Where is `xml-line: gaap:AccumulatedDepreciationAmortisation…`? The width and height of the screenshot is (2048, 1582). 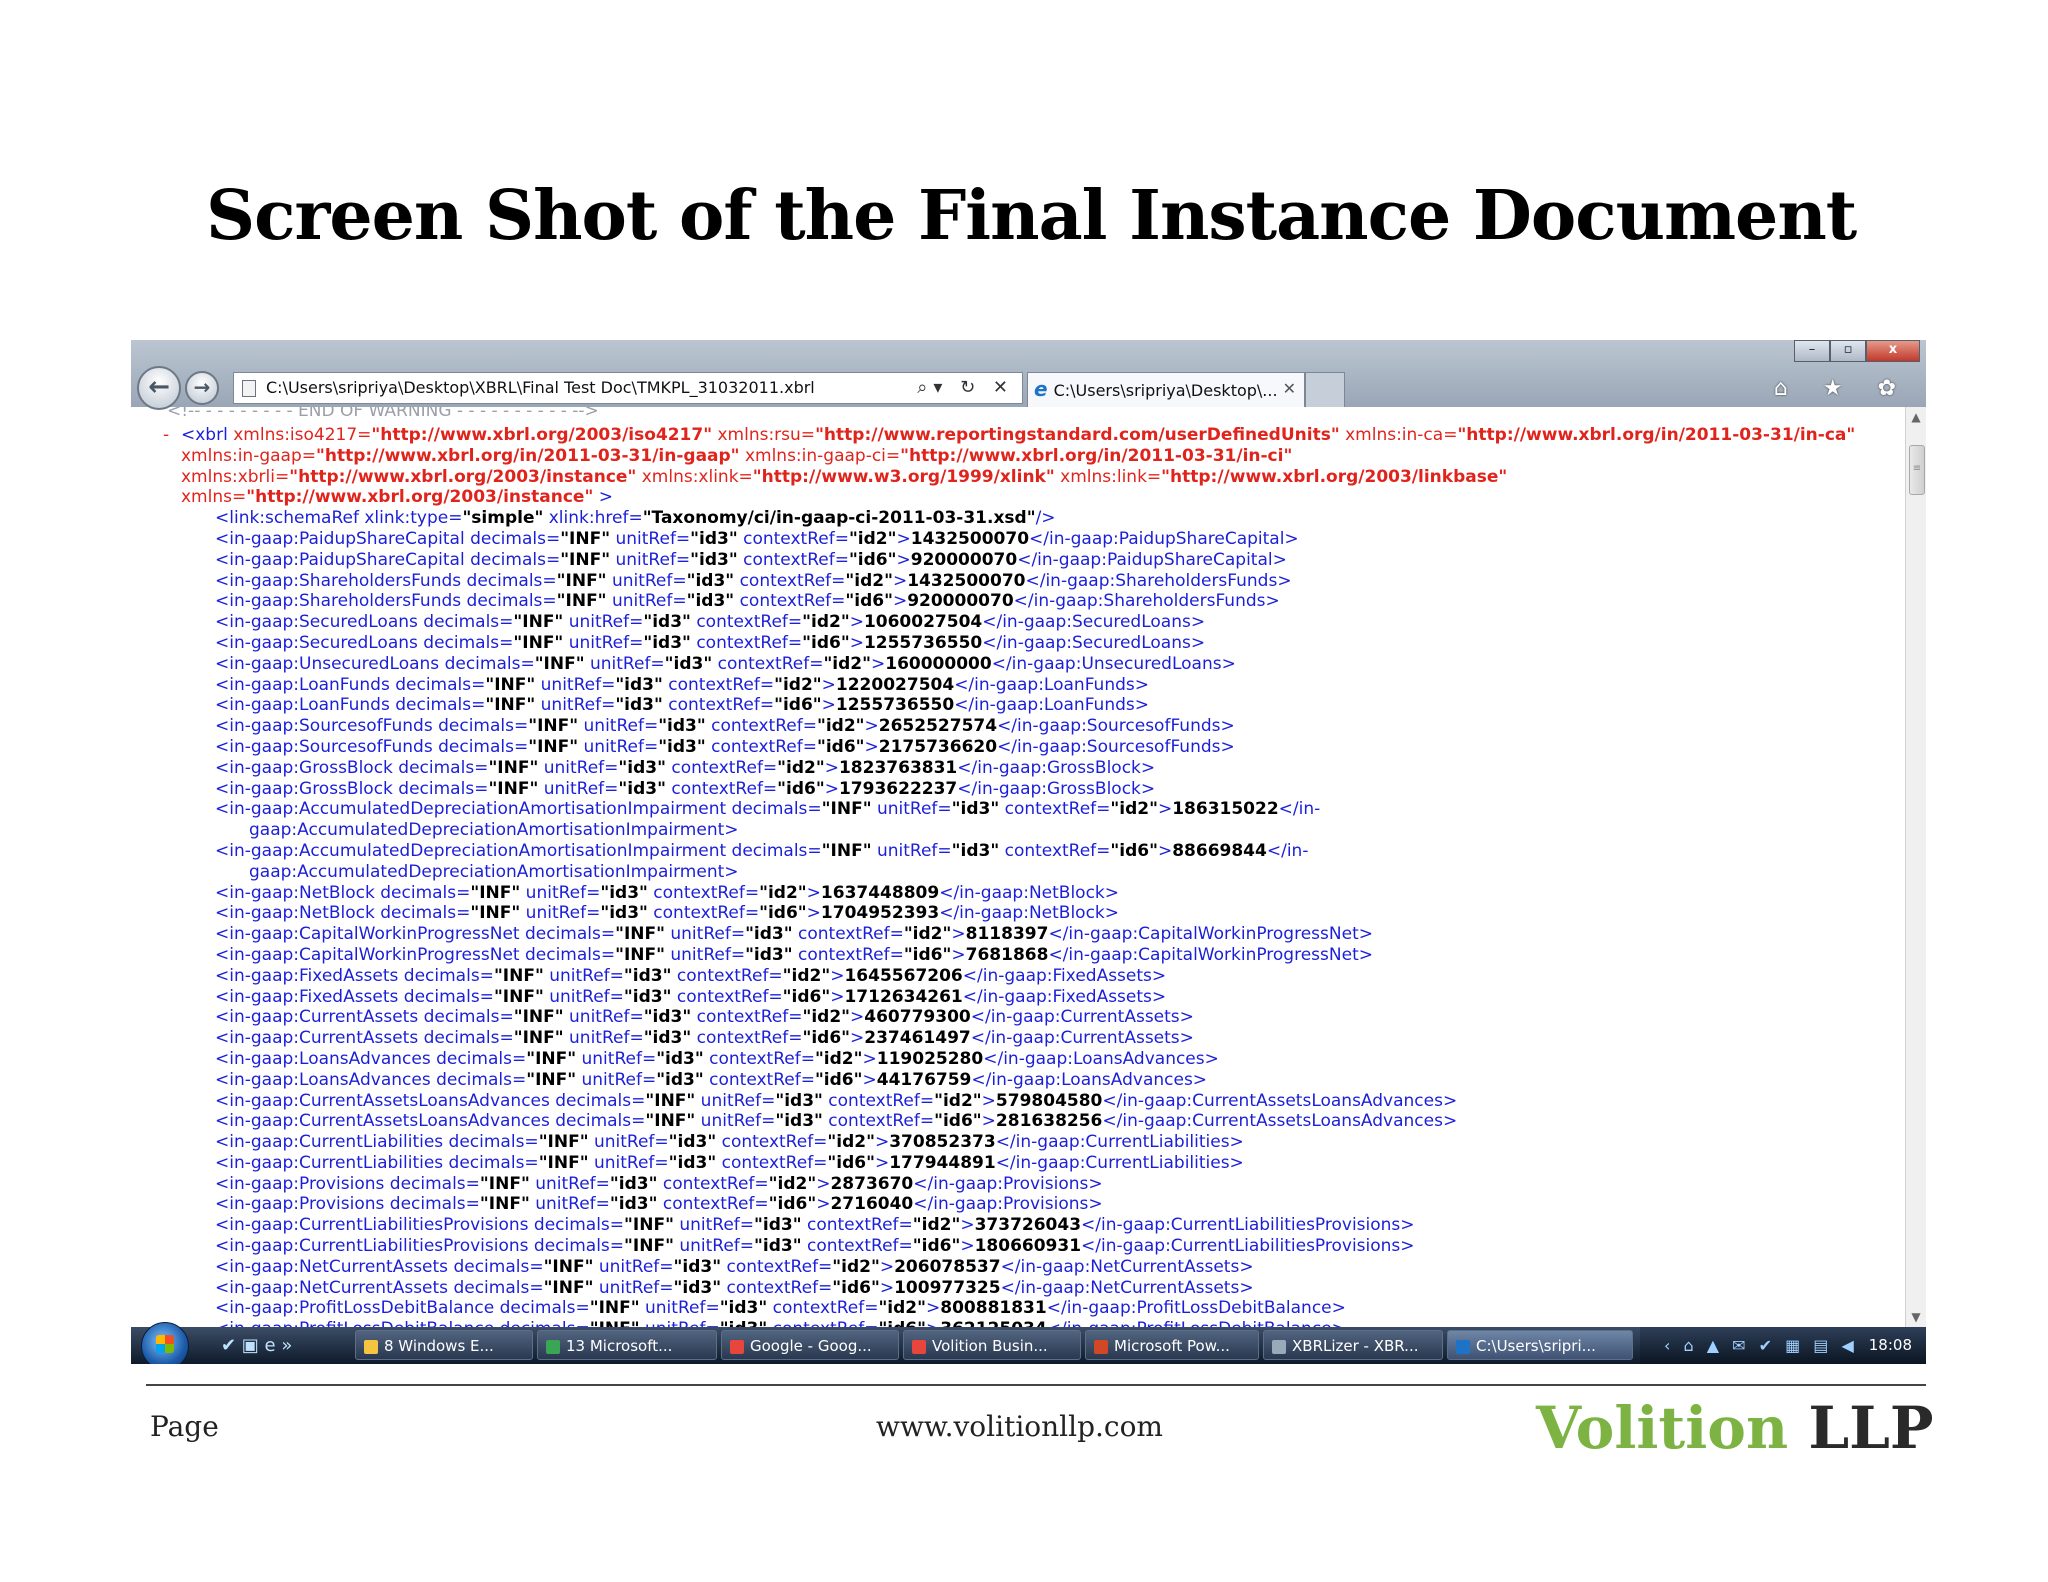 xml-line: gaap:AccumulatedDepreciationAmortisation… is located at coordinates (494, 830).